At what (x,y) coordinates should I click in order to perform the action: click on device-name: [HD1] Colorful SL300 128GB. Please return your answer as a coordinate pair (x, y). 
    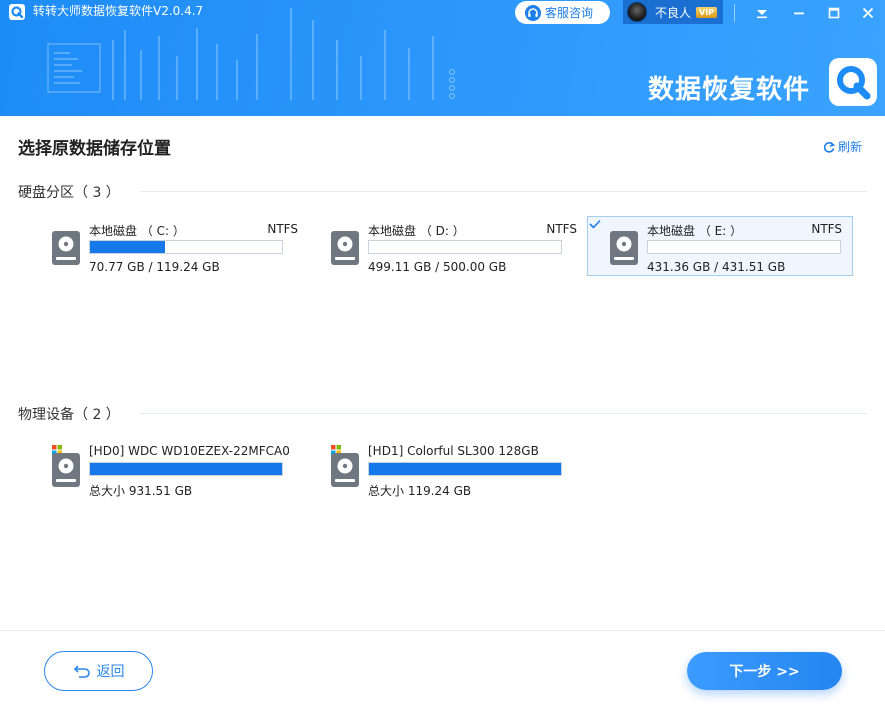
    Looking at the image, I should click on (453, 451).